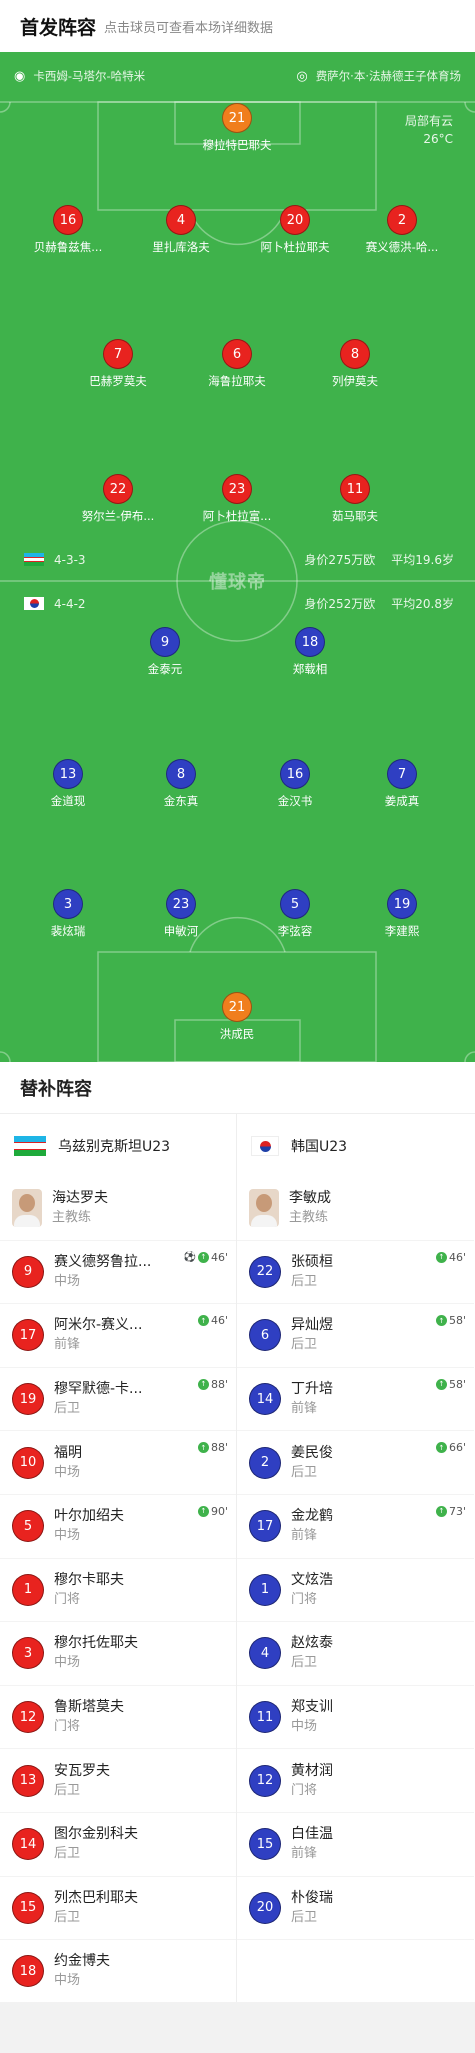 Image resolution: width=475 pixels, height=2053 pixels. Describe the element at coordinates (237, 1088) in the screenshot. I see `subs-title: 替补阵容` at that location.